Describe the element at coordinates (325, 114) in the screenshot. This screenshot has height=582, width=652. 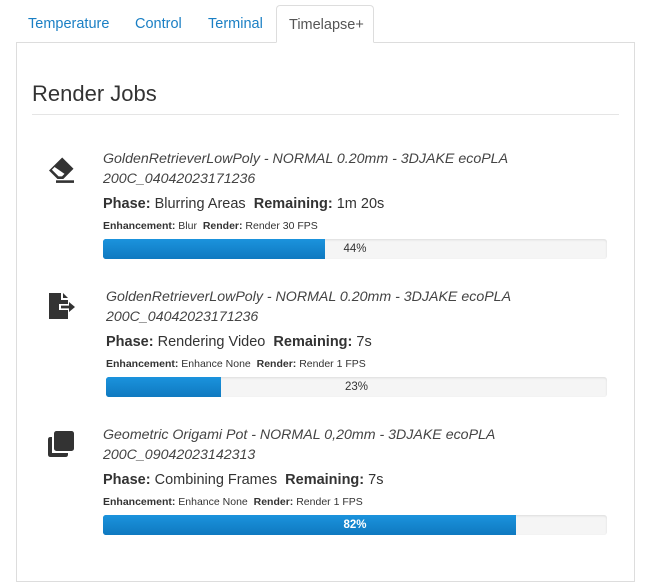
I see `section-divider` at that location.